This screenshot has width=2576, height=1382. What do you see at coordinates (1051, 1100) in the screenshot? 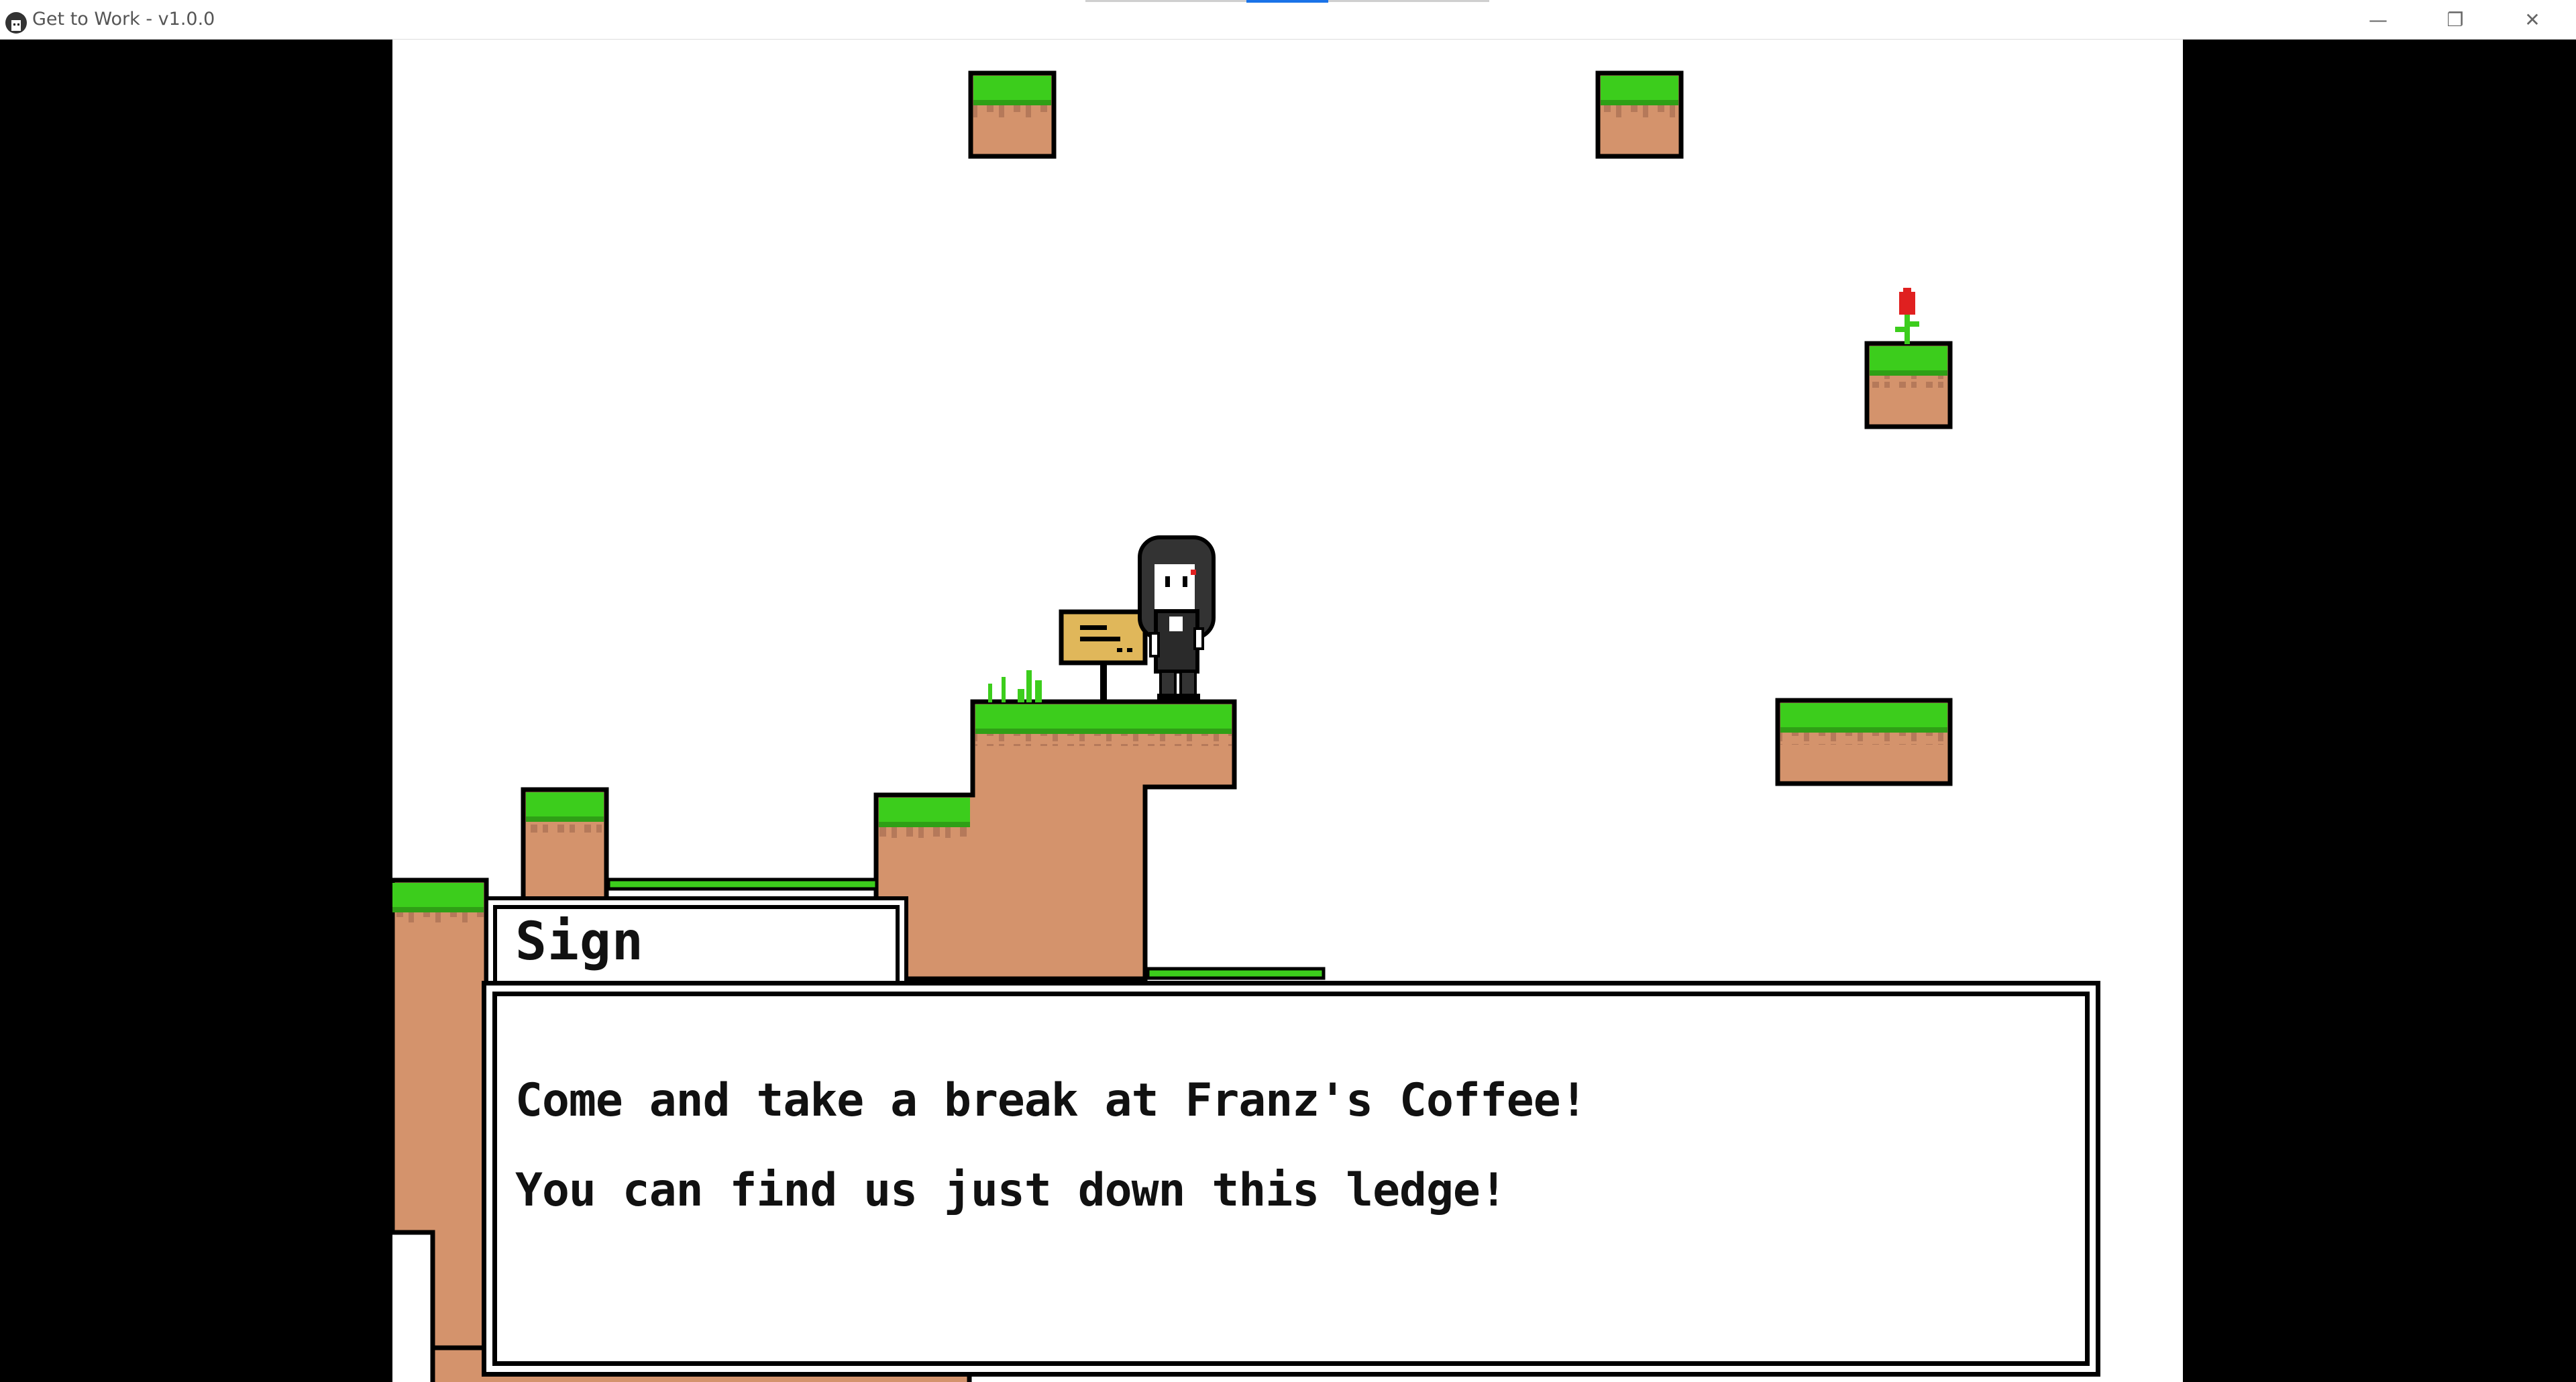
I see `dialog-line-1: Come and take a break at Franz's Coffee!` at bounding box center [1051, 1100].